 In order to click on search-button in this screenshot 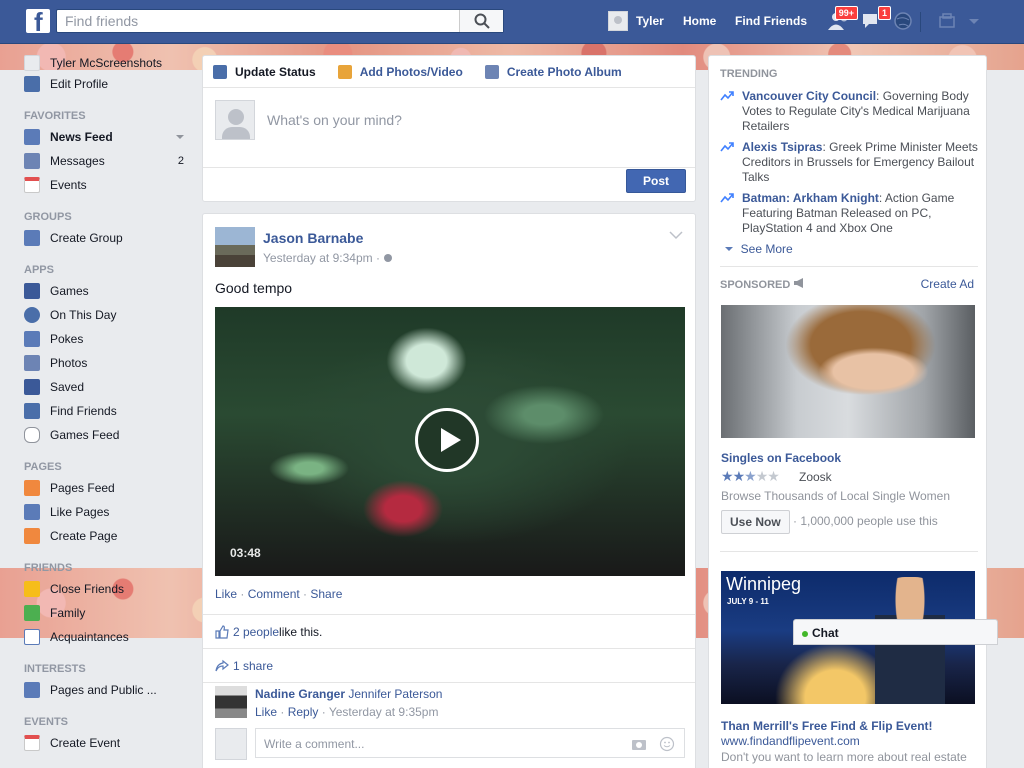, I will do `click(481, 21)`.